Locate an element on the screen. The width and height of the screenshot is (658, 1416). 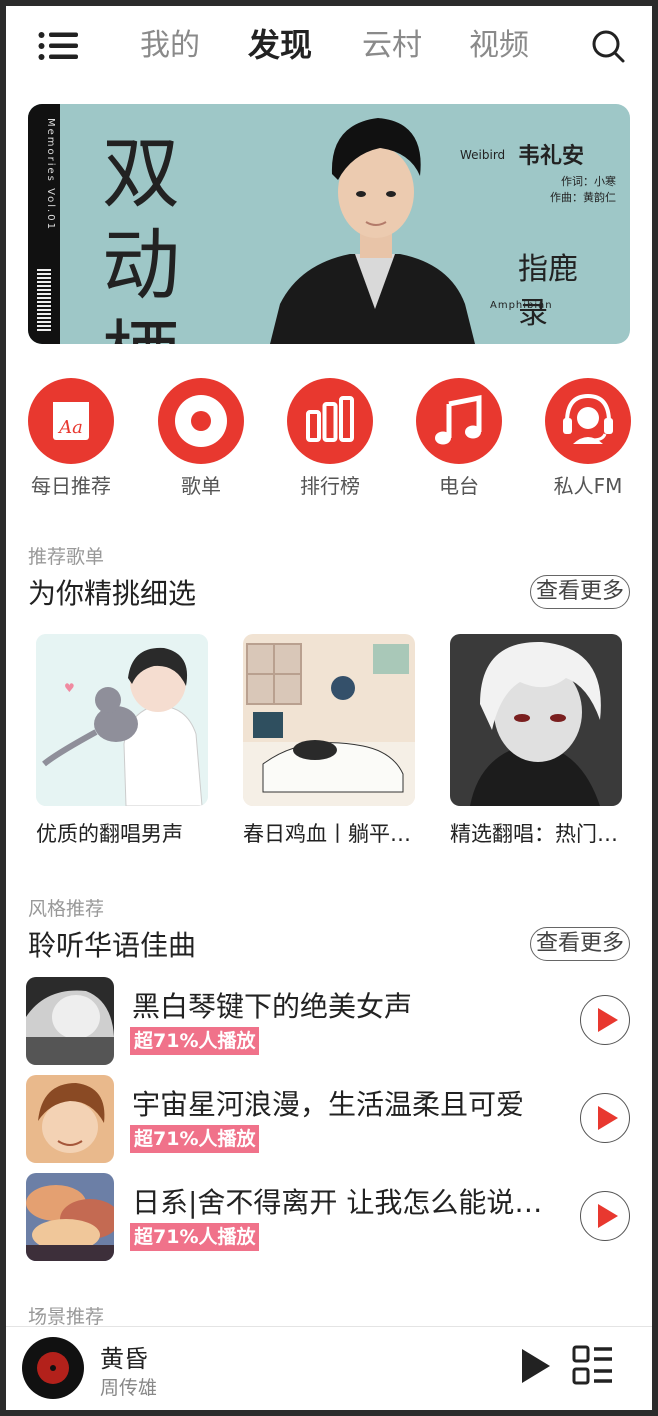
top-bar: 我的 发现 云村 视频 is located at coordinates (329, 46).